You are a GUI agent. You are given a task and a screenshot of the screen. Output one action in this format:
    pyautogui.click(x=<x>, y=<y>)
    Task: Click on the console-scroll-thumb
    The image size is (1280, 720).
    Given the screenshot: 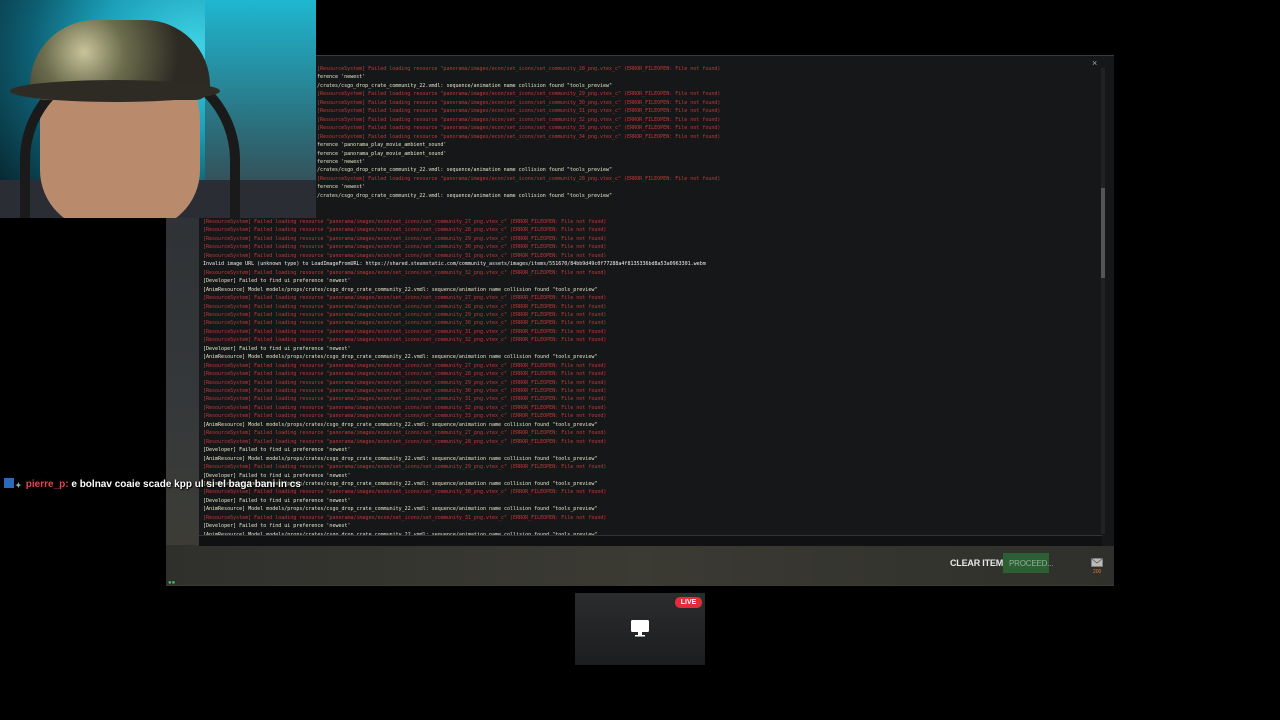 What is the action you would take?
    pyautogui.click(x=1103, y=233)
    